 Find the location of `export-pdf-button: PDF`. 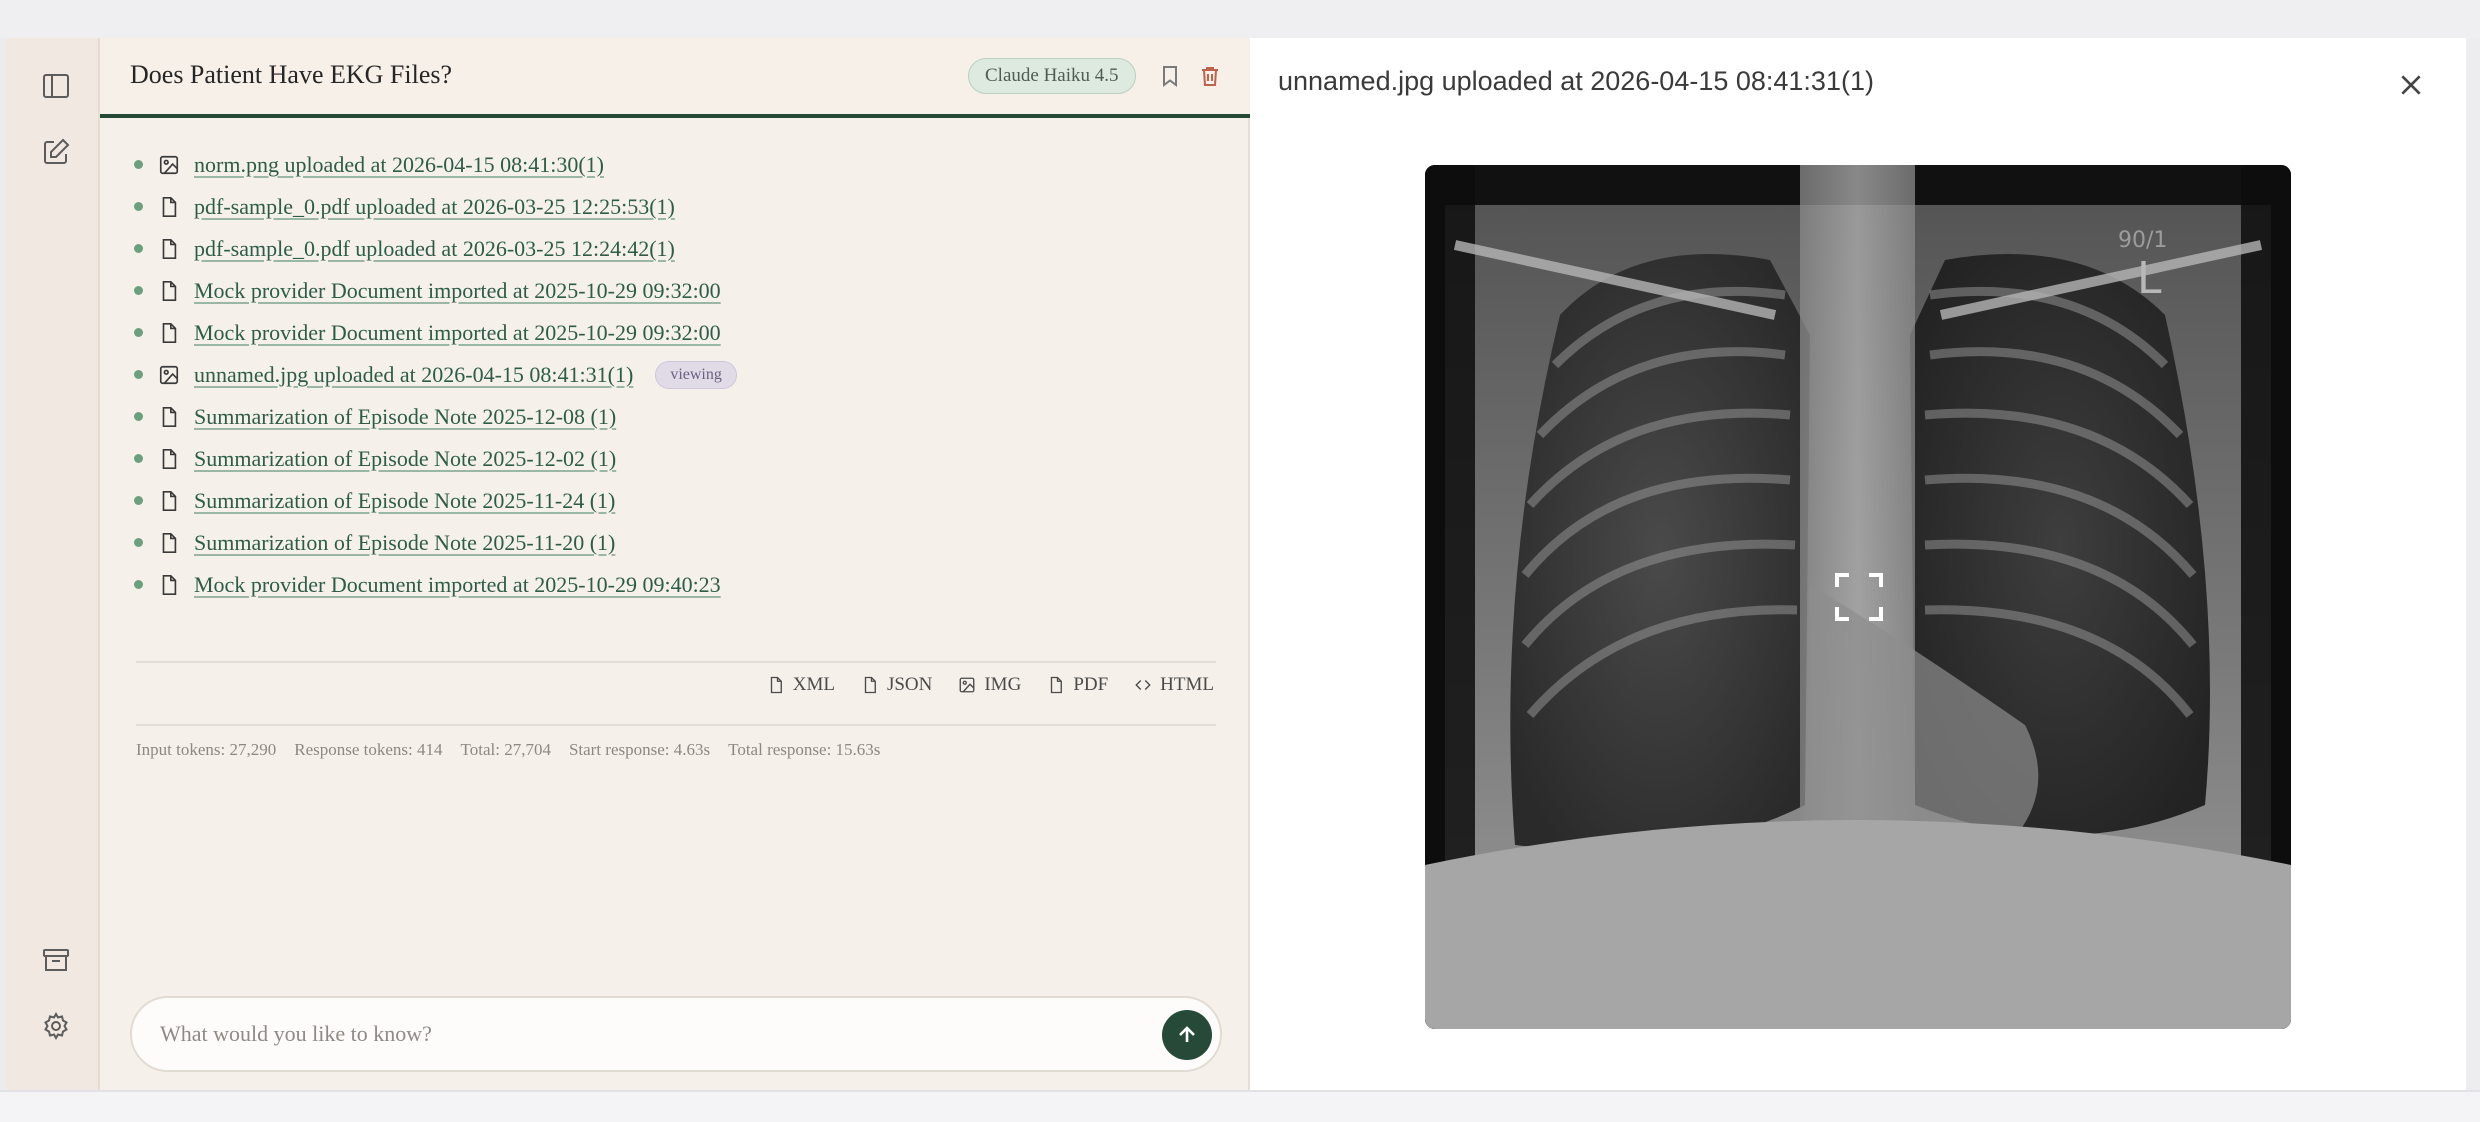

export-pdf-button: PDF is located at coordinates (1077, 685).